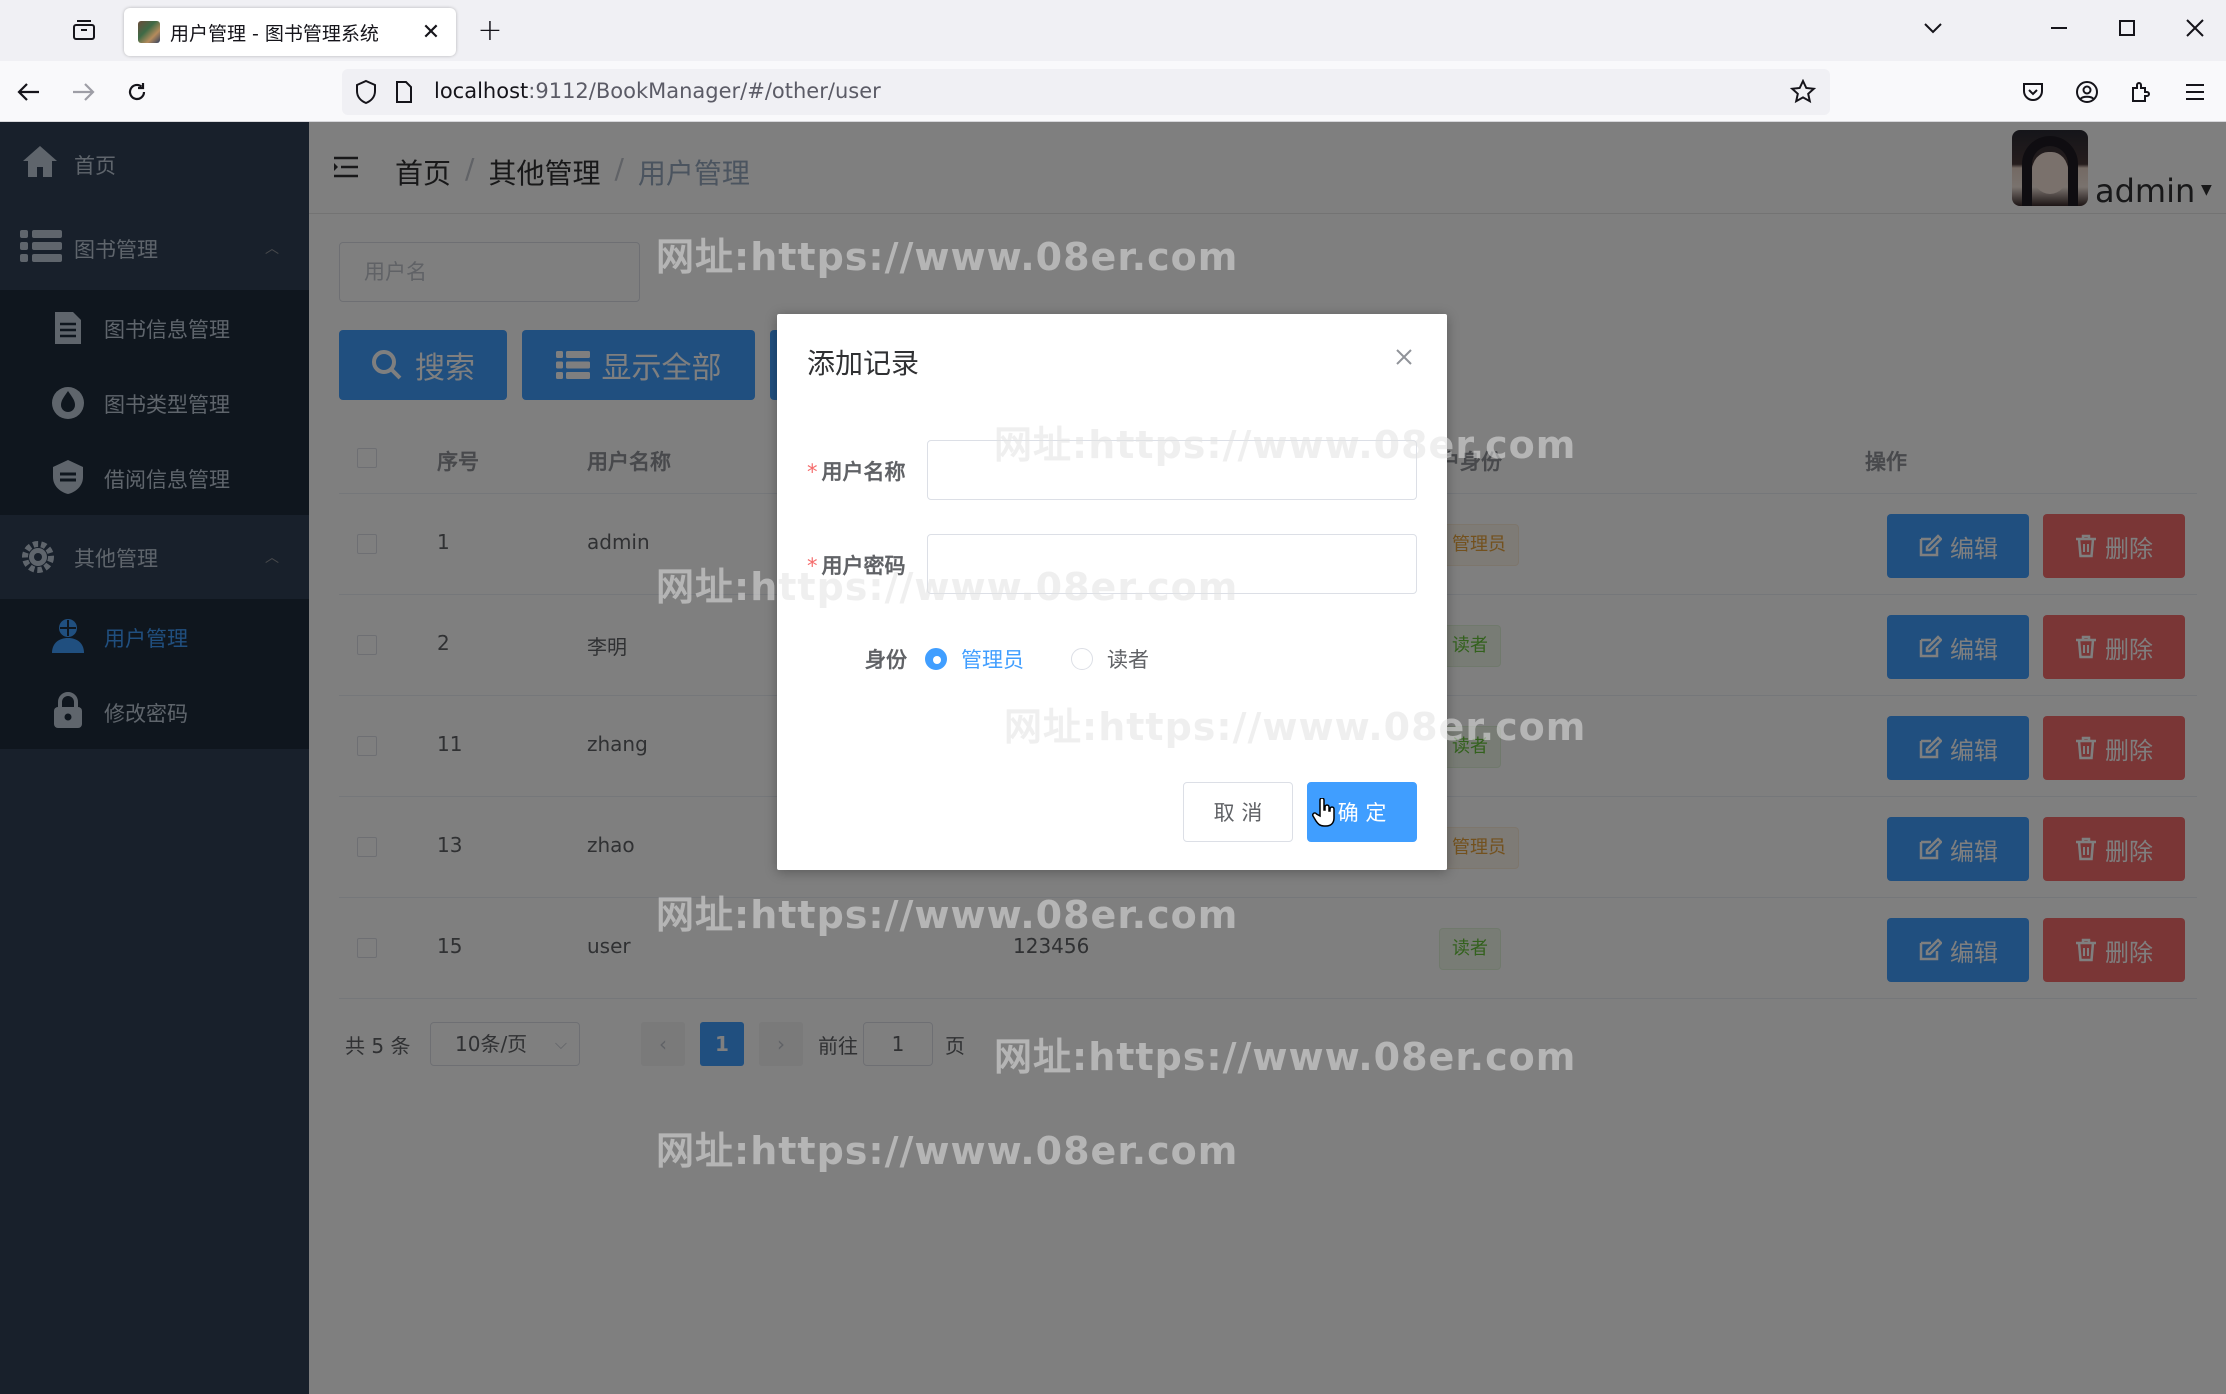  Describe the element at coordinates (2033, 92) in the screenshot. I see `pocket-icon` at that location.